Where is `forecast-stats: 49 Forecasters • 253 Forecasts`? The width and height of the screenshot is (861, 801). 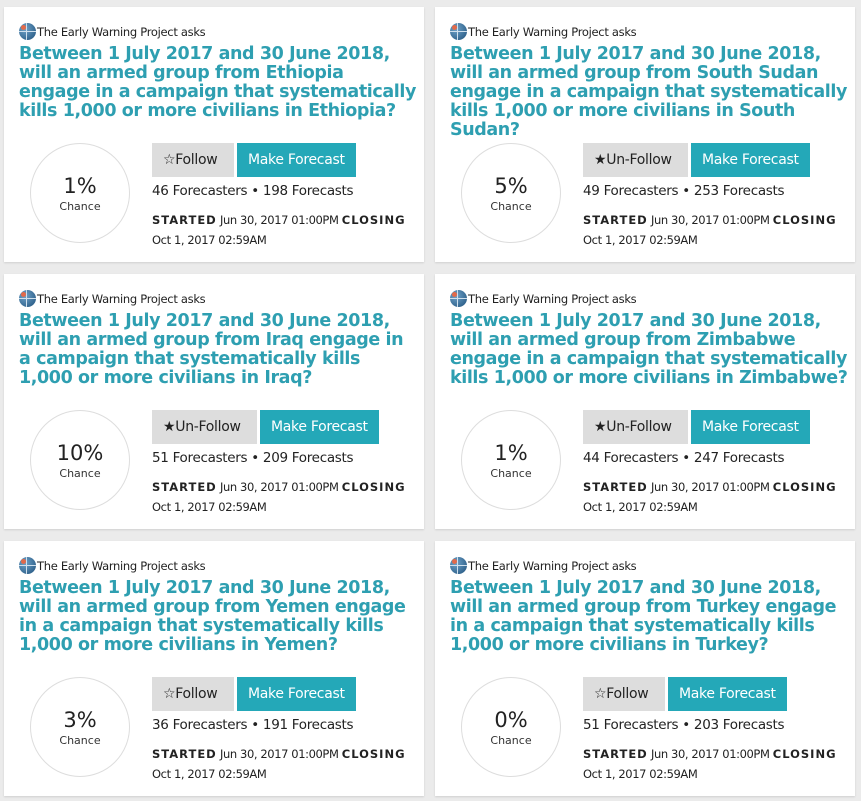
forecast-stats: 49 Forecasters • 253 Forecasts is located at coordinates (684, 191).